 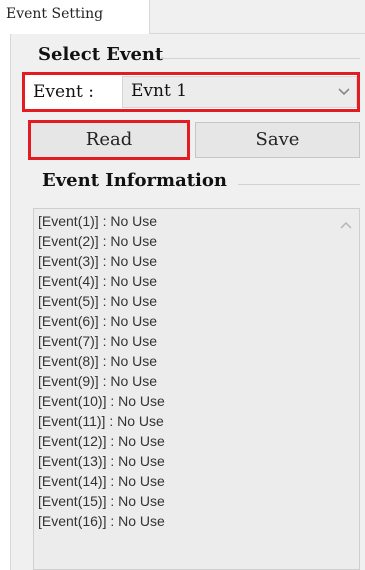 I want to click on list-item: [Event(6)] : No Use, so click(x=98, y=321).